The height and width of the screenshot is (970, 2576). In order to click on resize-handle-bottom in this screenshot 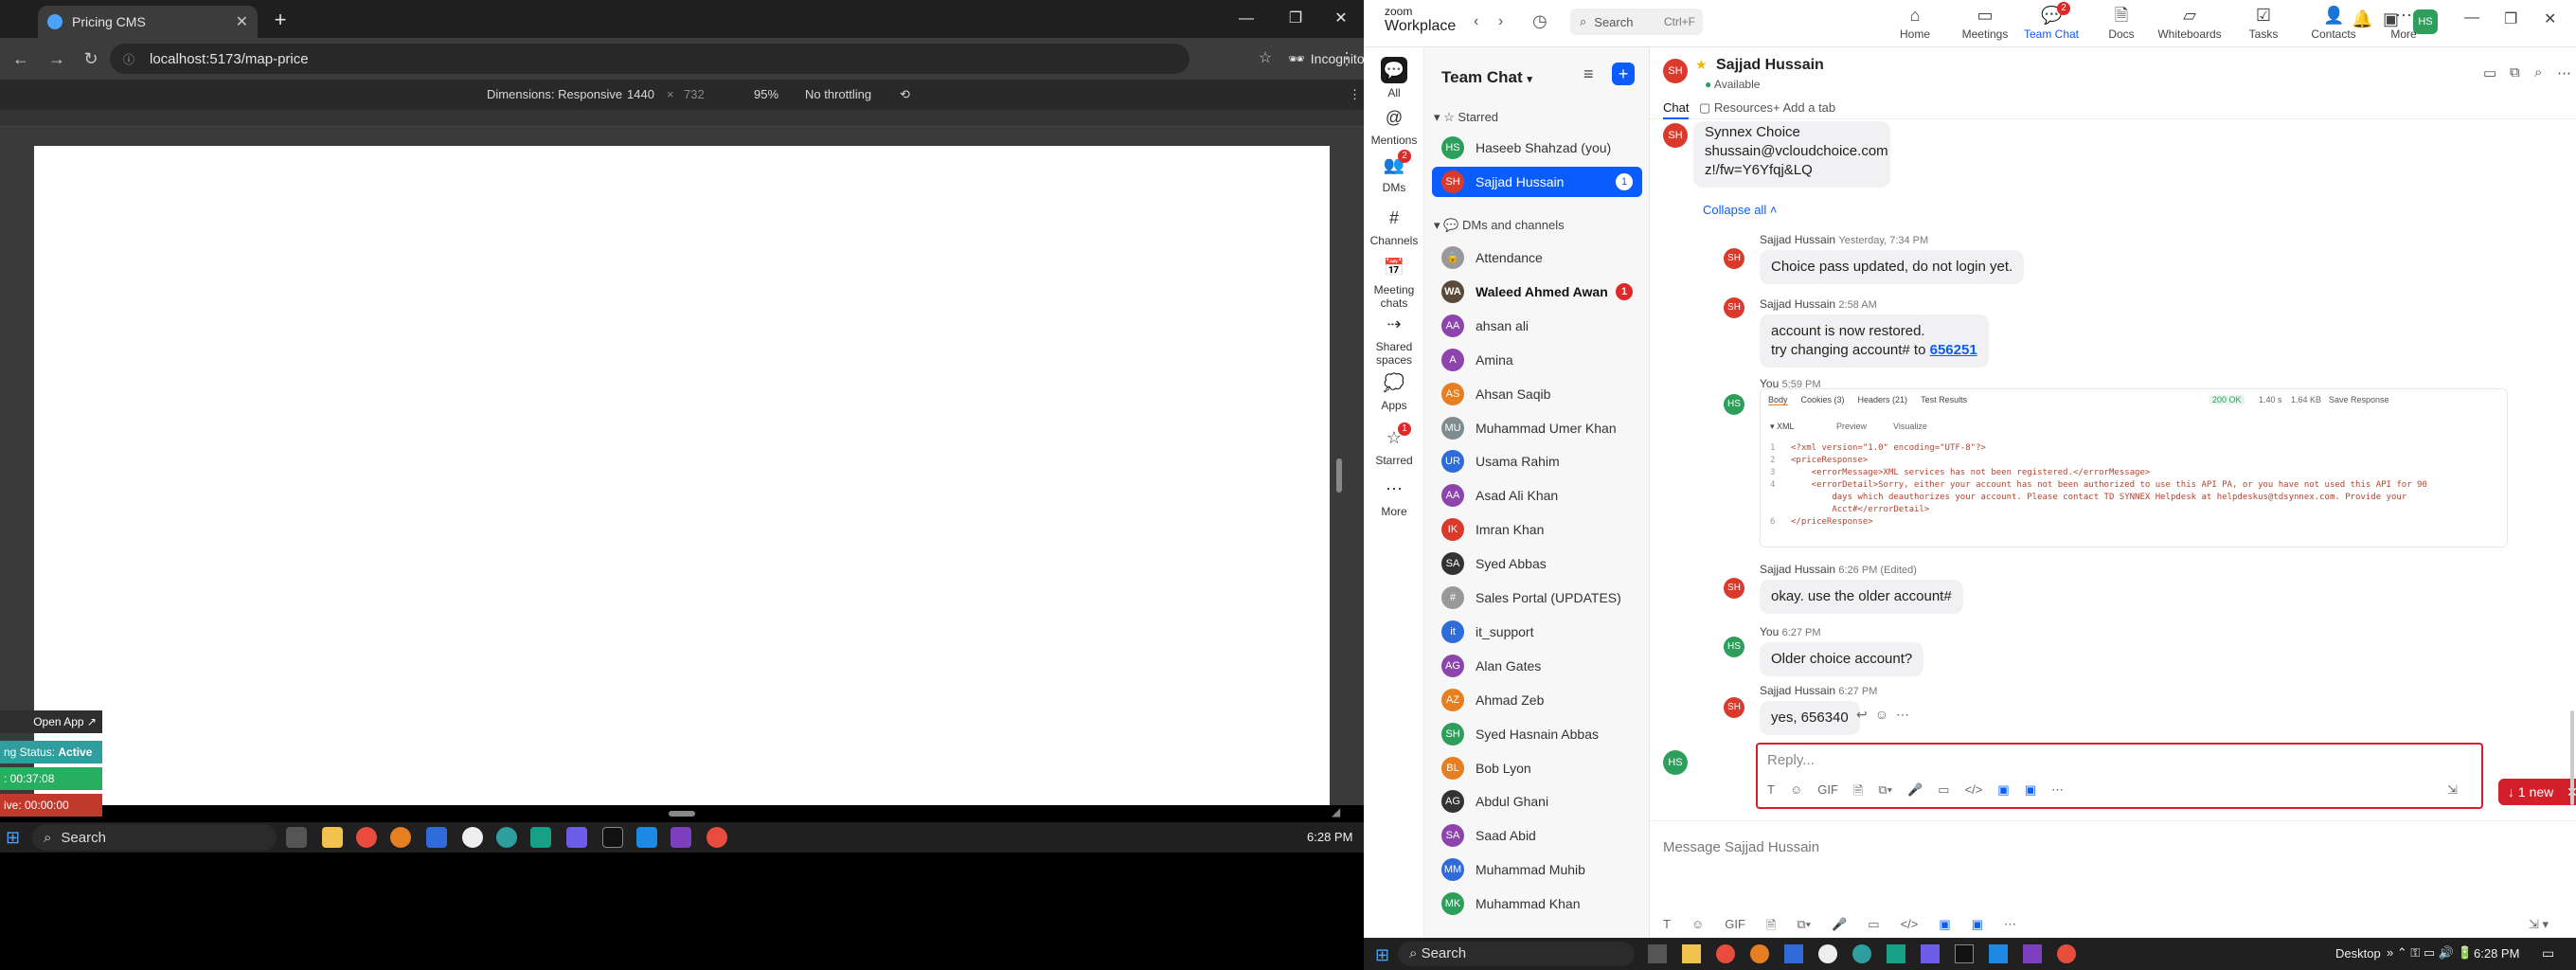, I will do `click(682, 814)`.